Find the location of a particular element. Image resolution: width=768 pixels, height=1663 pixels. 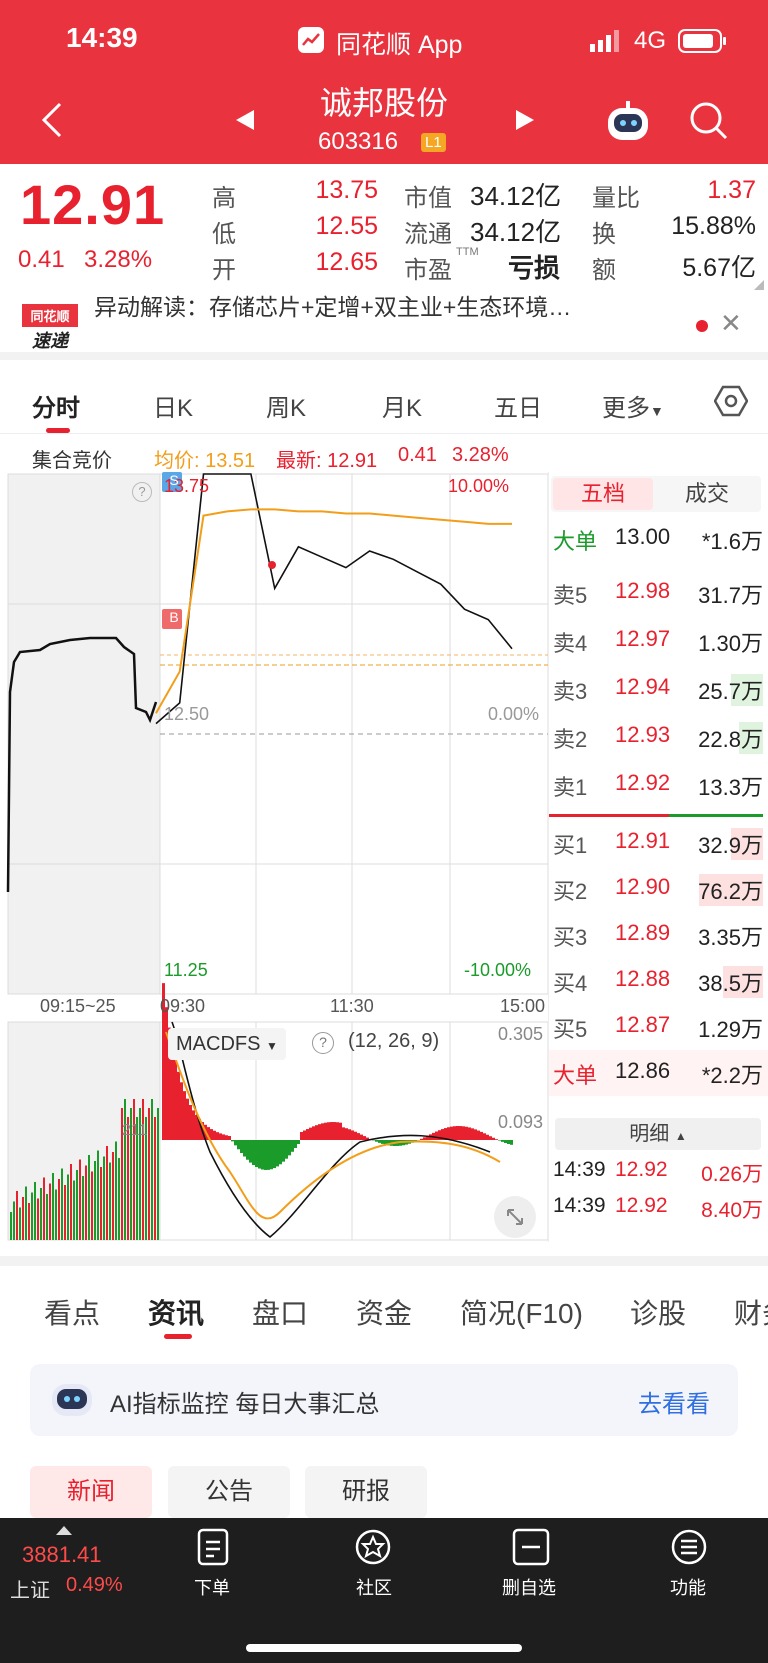

tab-order-flow: 盘口 is located at coordinates (280, 1312).